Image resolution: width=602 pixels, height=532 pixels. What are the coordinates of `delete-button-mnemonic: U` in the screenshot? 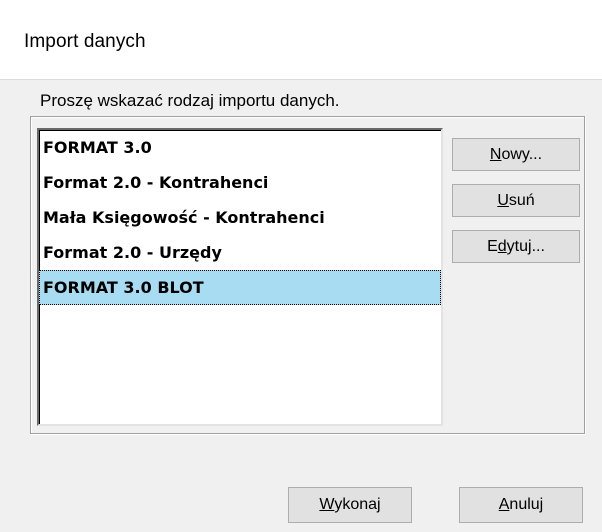 It's located at (503, 200).